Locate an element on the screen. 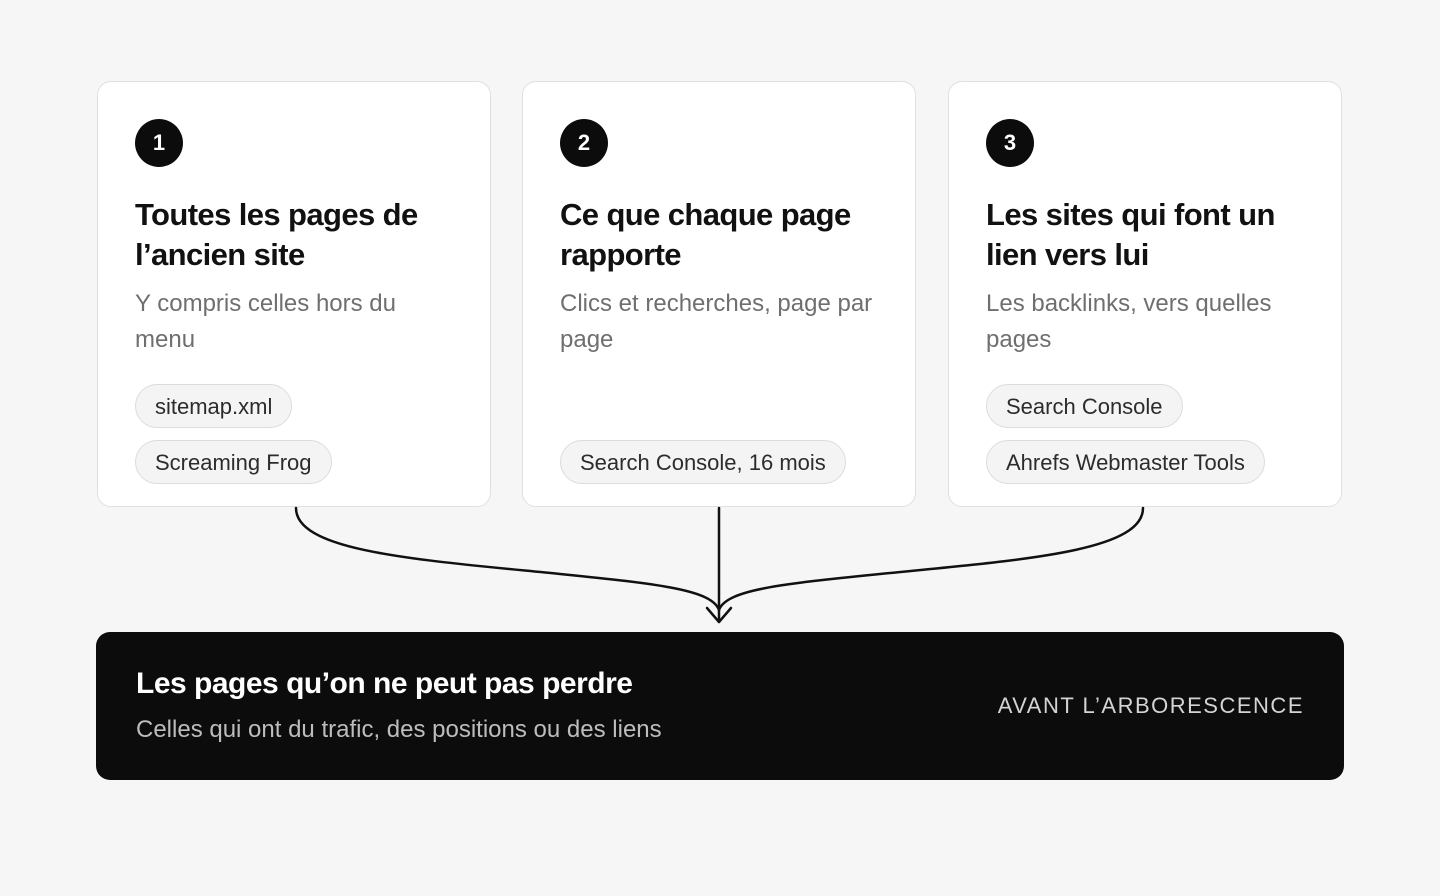 The image size is (1440, 896). step-number-badge: 2 is located at coordinates (584, 143).